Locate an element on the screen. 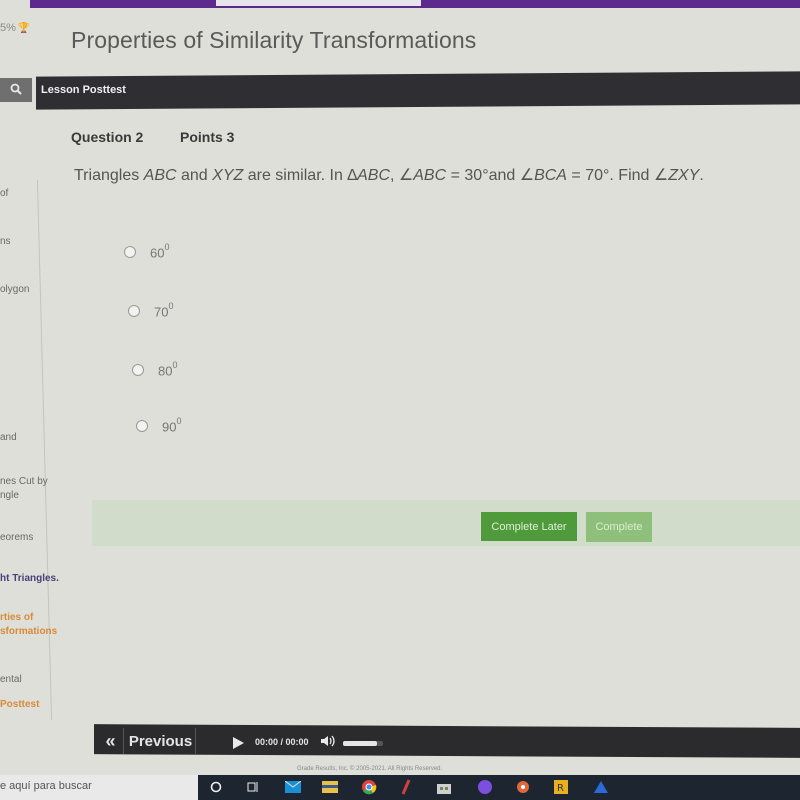 Image resolution: width=800 pixels, height=800 pixels. question-number: Question 2 is located at coordinates (107, 137).